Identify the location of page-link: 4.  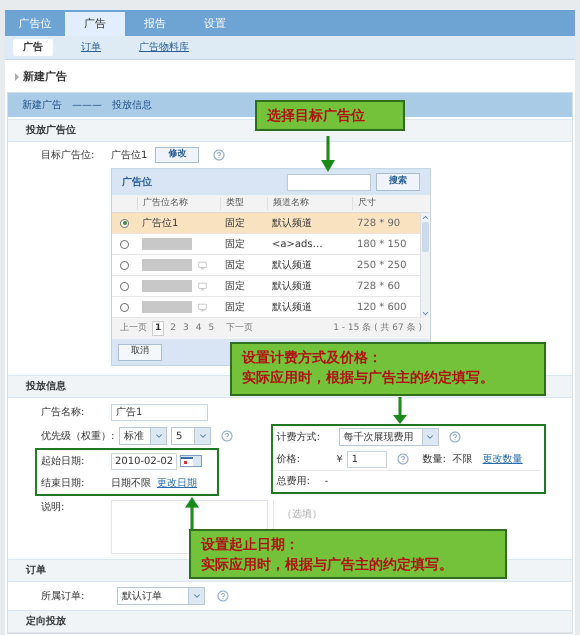
(198, 329).